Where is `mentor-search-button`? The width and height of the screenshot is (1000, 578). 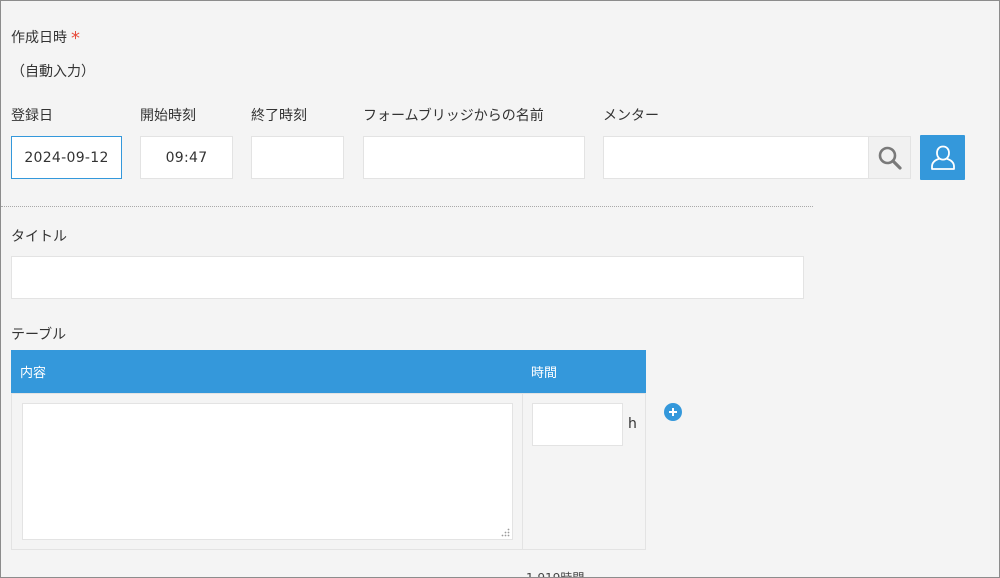 mentor-search-button is located at coordinates (889, 157).